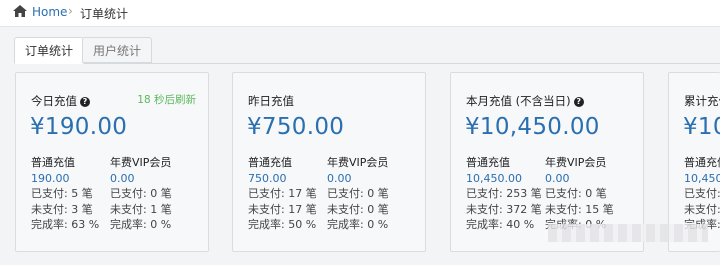 This screenshot has height=265, width=720. I want to click on breadcrumb-current: 订单统计, so click(104, 14).